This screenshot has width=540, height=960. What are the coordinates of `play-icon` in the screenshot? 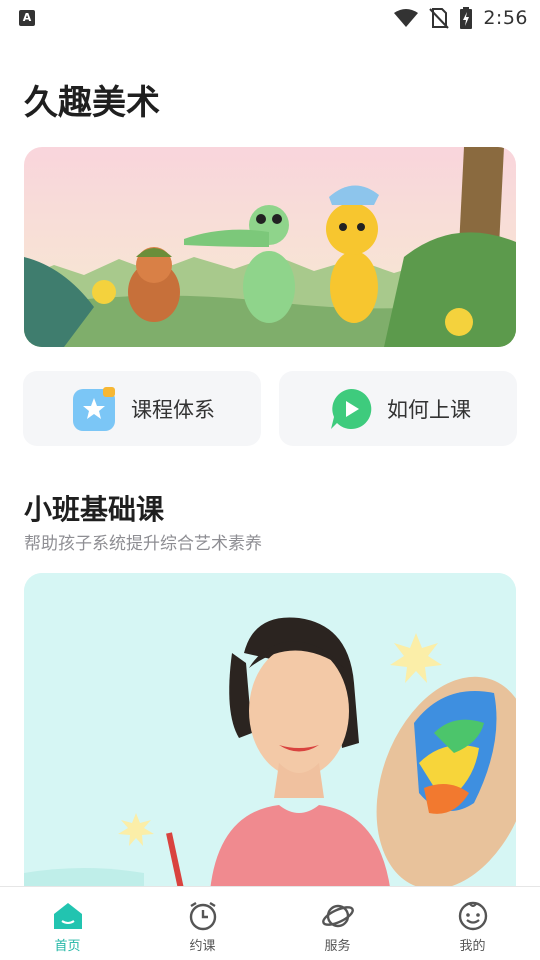 It's located at (351, 408).